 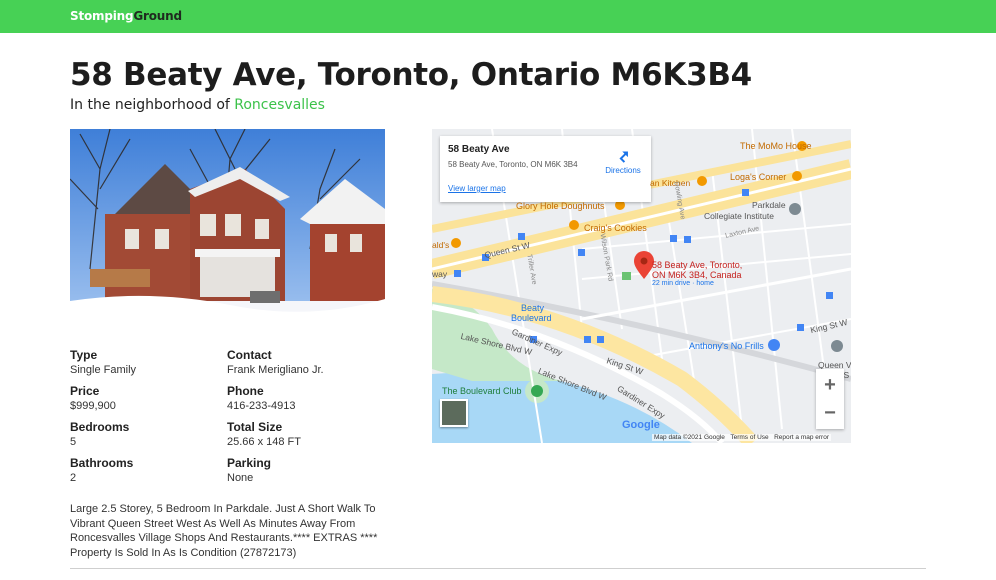 What do you see at coordinates (513, 164) in the screenshot?
I see `map-place-address: 58 Beaty Ave, Toronto, ON M6K 3B4` at bounding box center [513, 164].